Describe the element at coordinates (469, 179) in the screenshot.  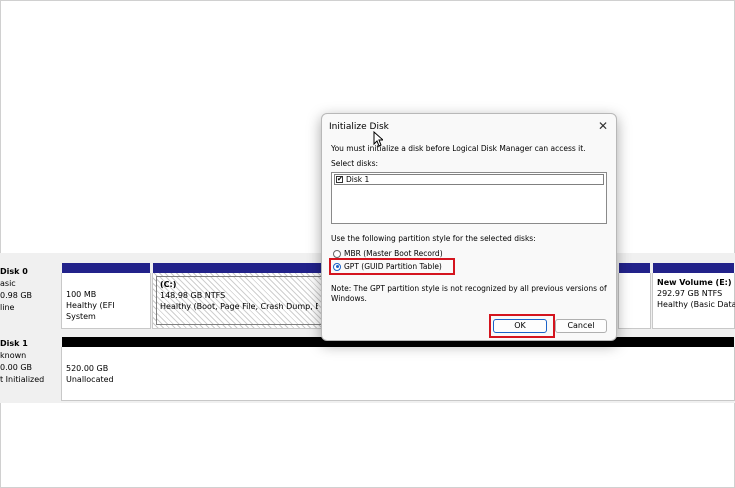
I see `list-item: ✔ Disk 1` at that location.